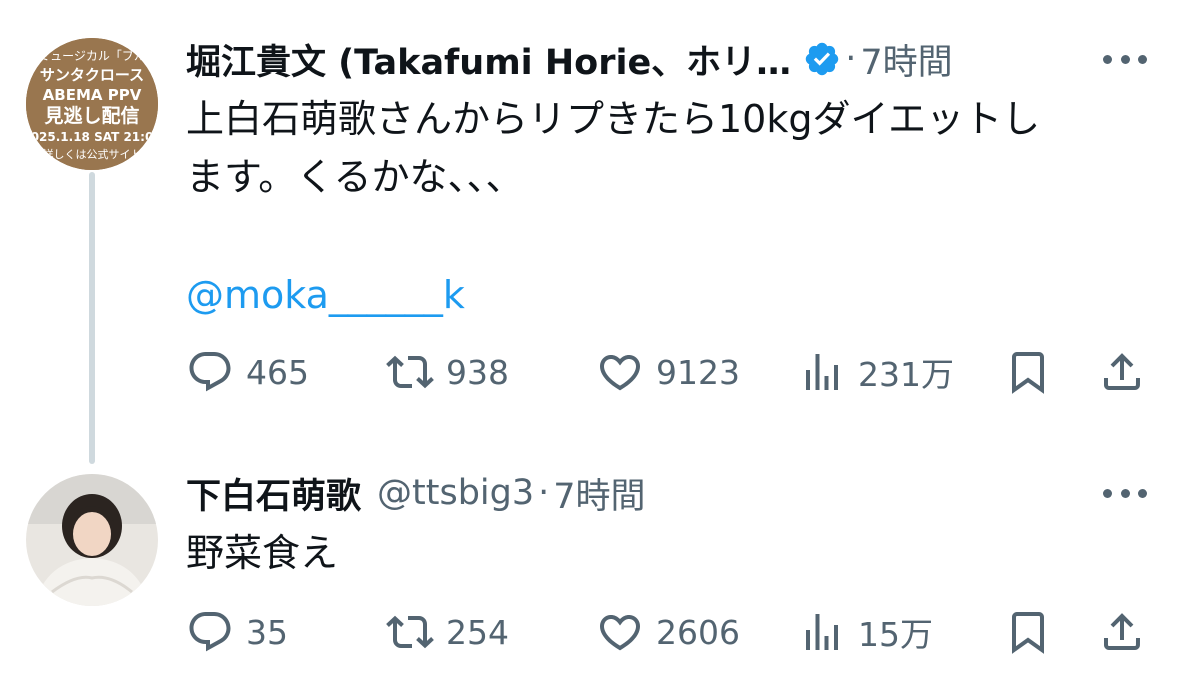  I want to click on action-bar: 35 254 2606 15万, so click(666, 632).